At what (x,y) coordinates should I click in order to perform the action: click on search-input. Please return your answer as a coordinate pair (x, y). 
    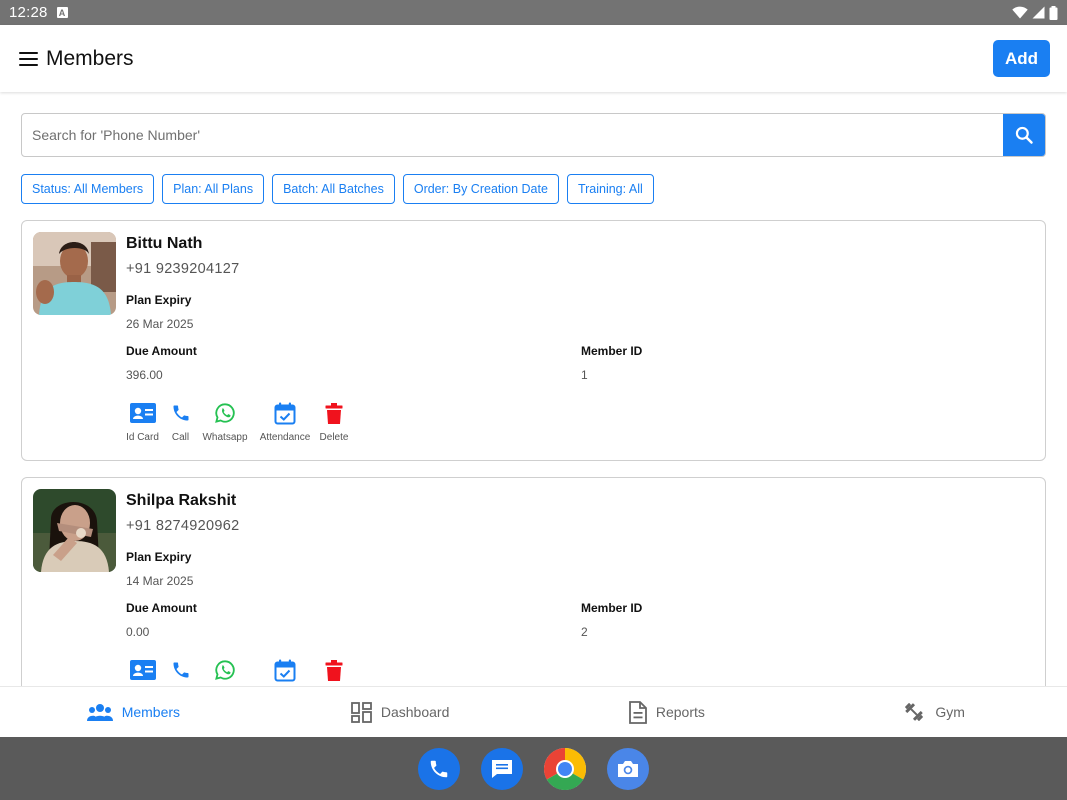
    Looking at the image, I should click on (512, 135).